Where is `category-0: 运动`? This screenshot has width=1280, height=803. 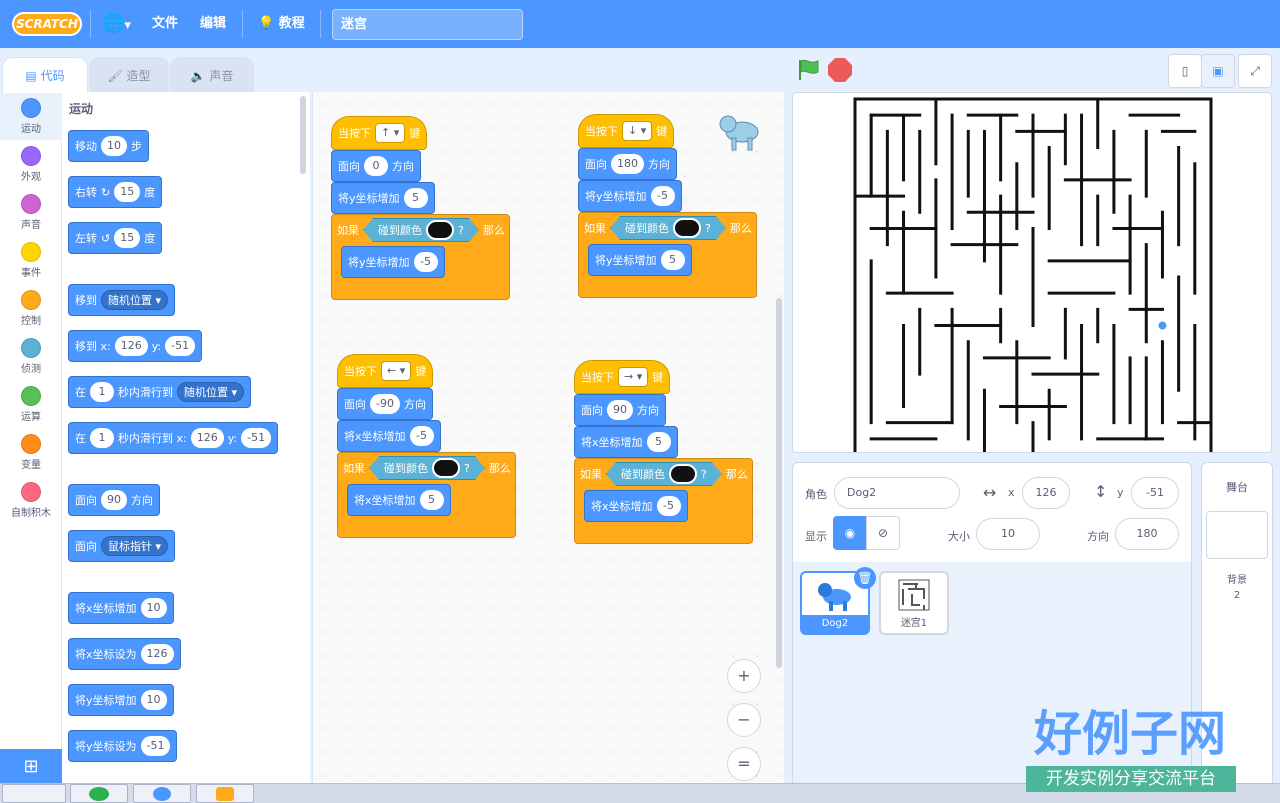 category-0: 运动 is located at coordinates (31, 116).